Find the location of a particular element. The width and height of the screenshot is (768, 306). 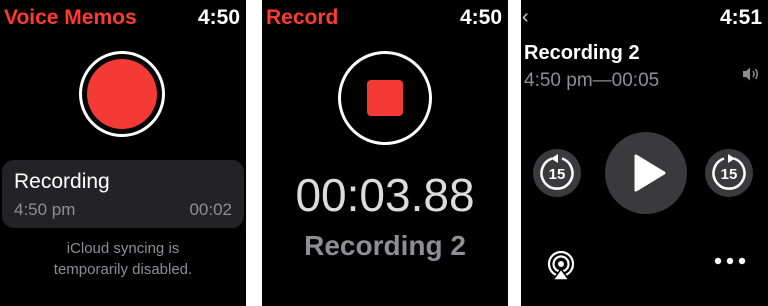

recording-timer: 00:03.88 is located at coordinates (385, 195).